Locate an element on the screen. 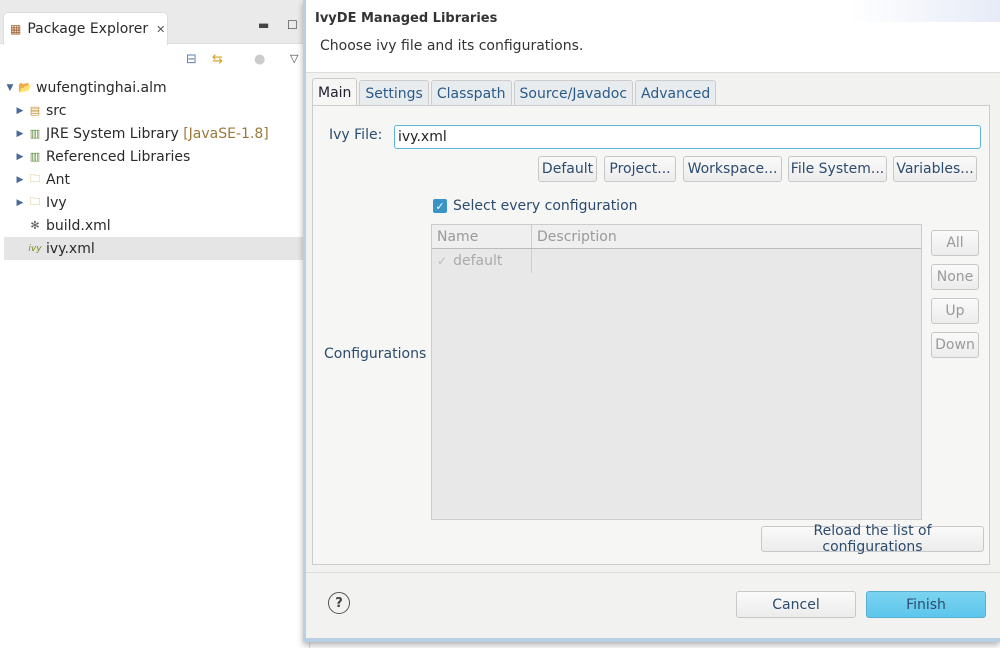 The height and width of the screenshot is (648, 1000). cell-name: ✓ default is located at coordinates (482, 261).